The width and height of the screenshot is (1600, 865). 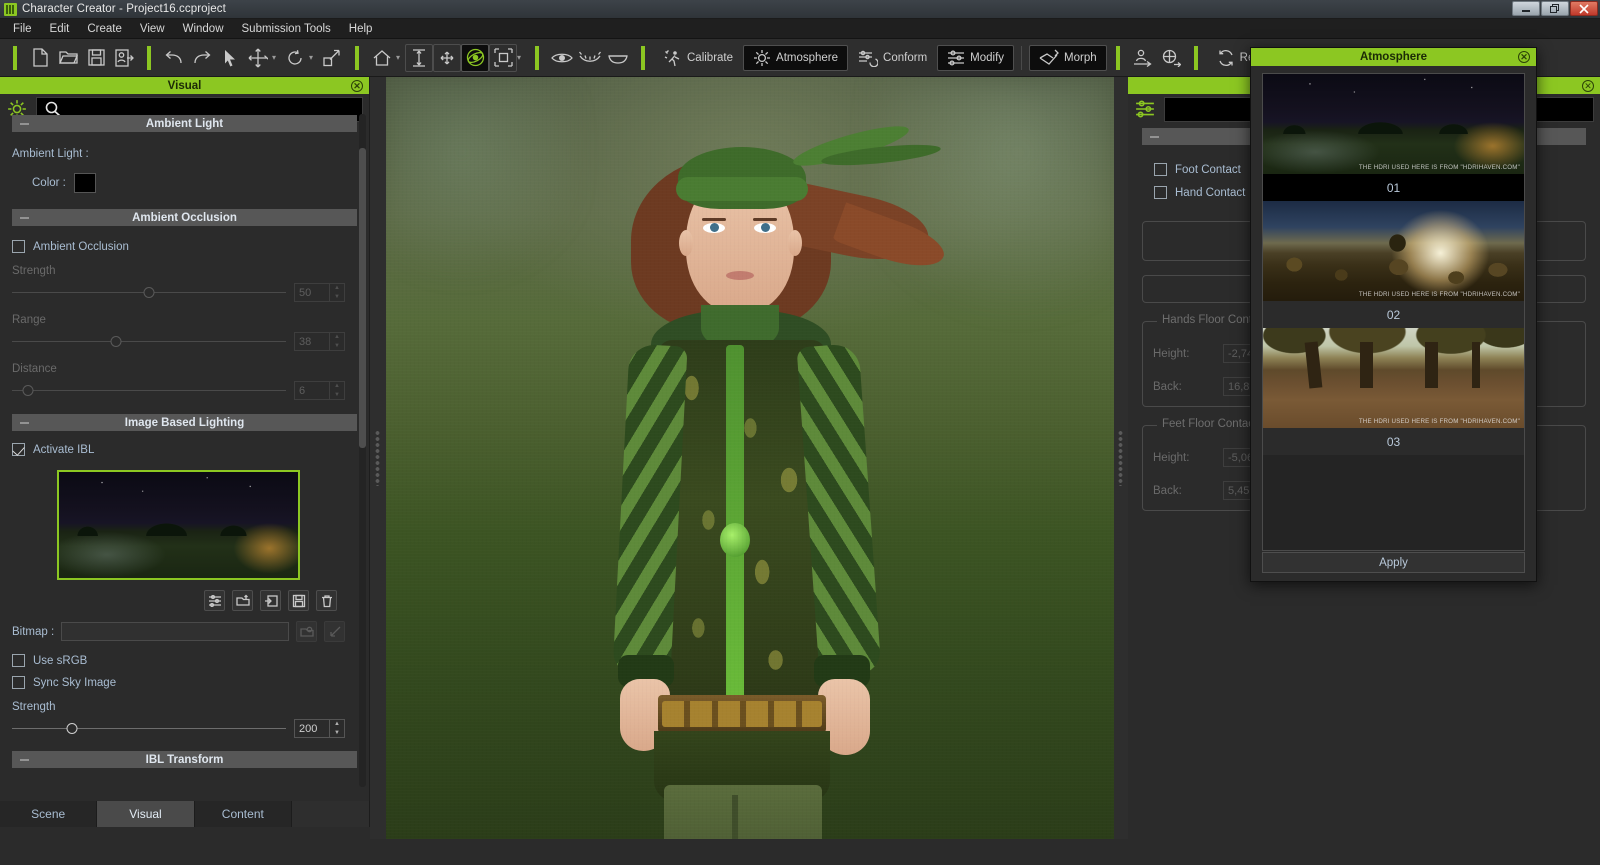 I want to click on ibl-strength-stepper: ▲▼, so click(x=319, y=728).